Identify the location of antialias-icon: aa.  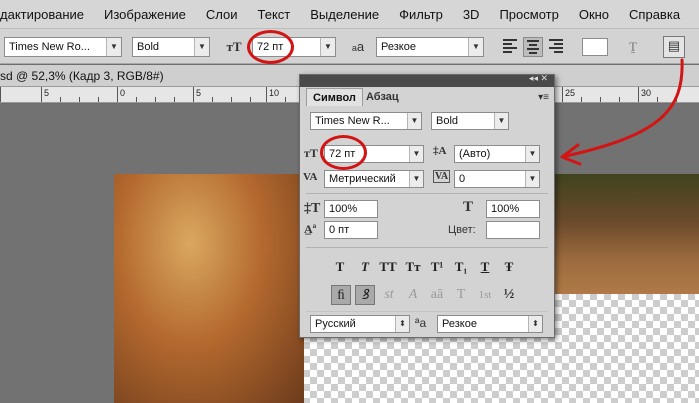
(358, 47).